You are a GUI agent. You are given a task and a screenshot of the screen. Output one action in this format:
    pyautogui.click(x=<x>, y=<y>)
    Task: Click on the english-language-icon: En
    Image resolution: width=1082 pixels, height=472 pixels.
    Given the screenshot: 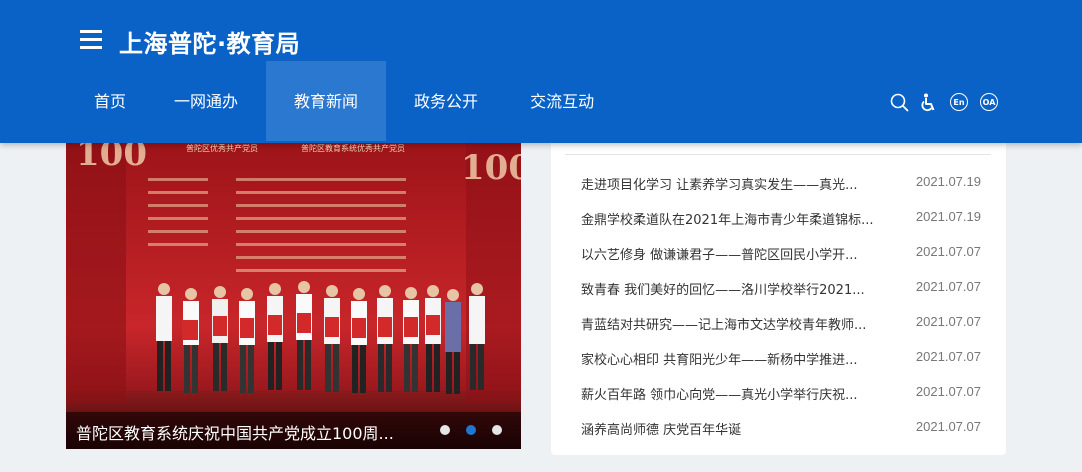 What is the action you would take?
    pyautogui.click(x=959, y=102)
    